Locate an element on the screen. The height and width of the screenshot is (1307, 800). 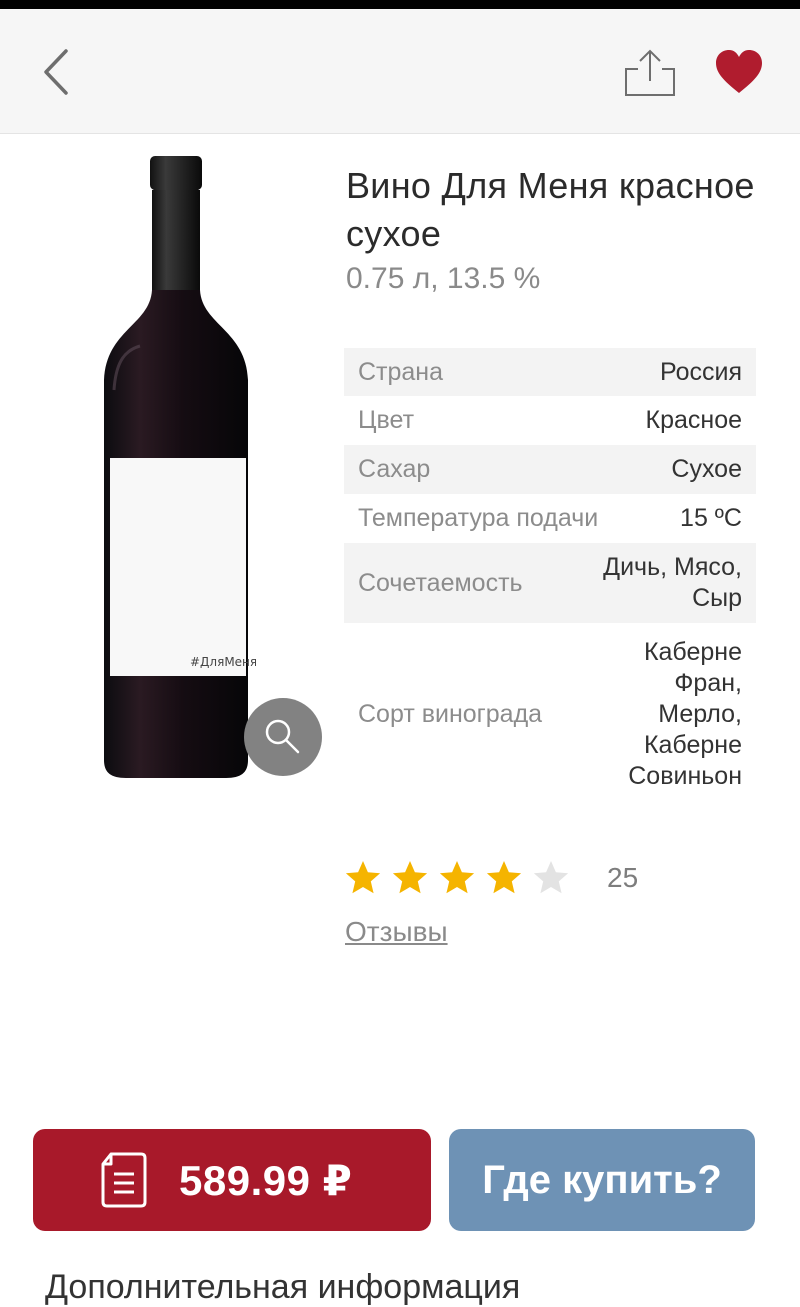
heart-icon is located at coordinates (739, 71).